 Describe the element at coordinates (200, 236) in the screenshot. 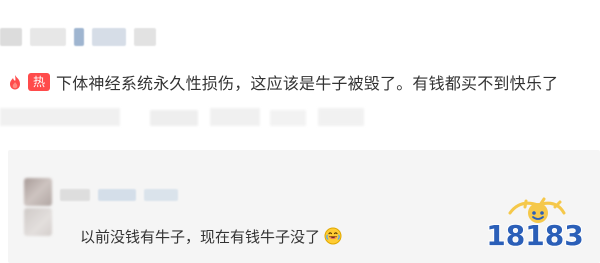

I see `reply-text: 以前没钱有牛子，现在有钱牛子没了` at that location.